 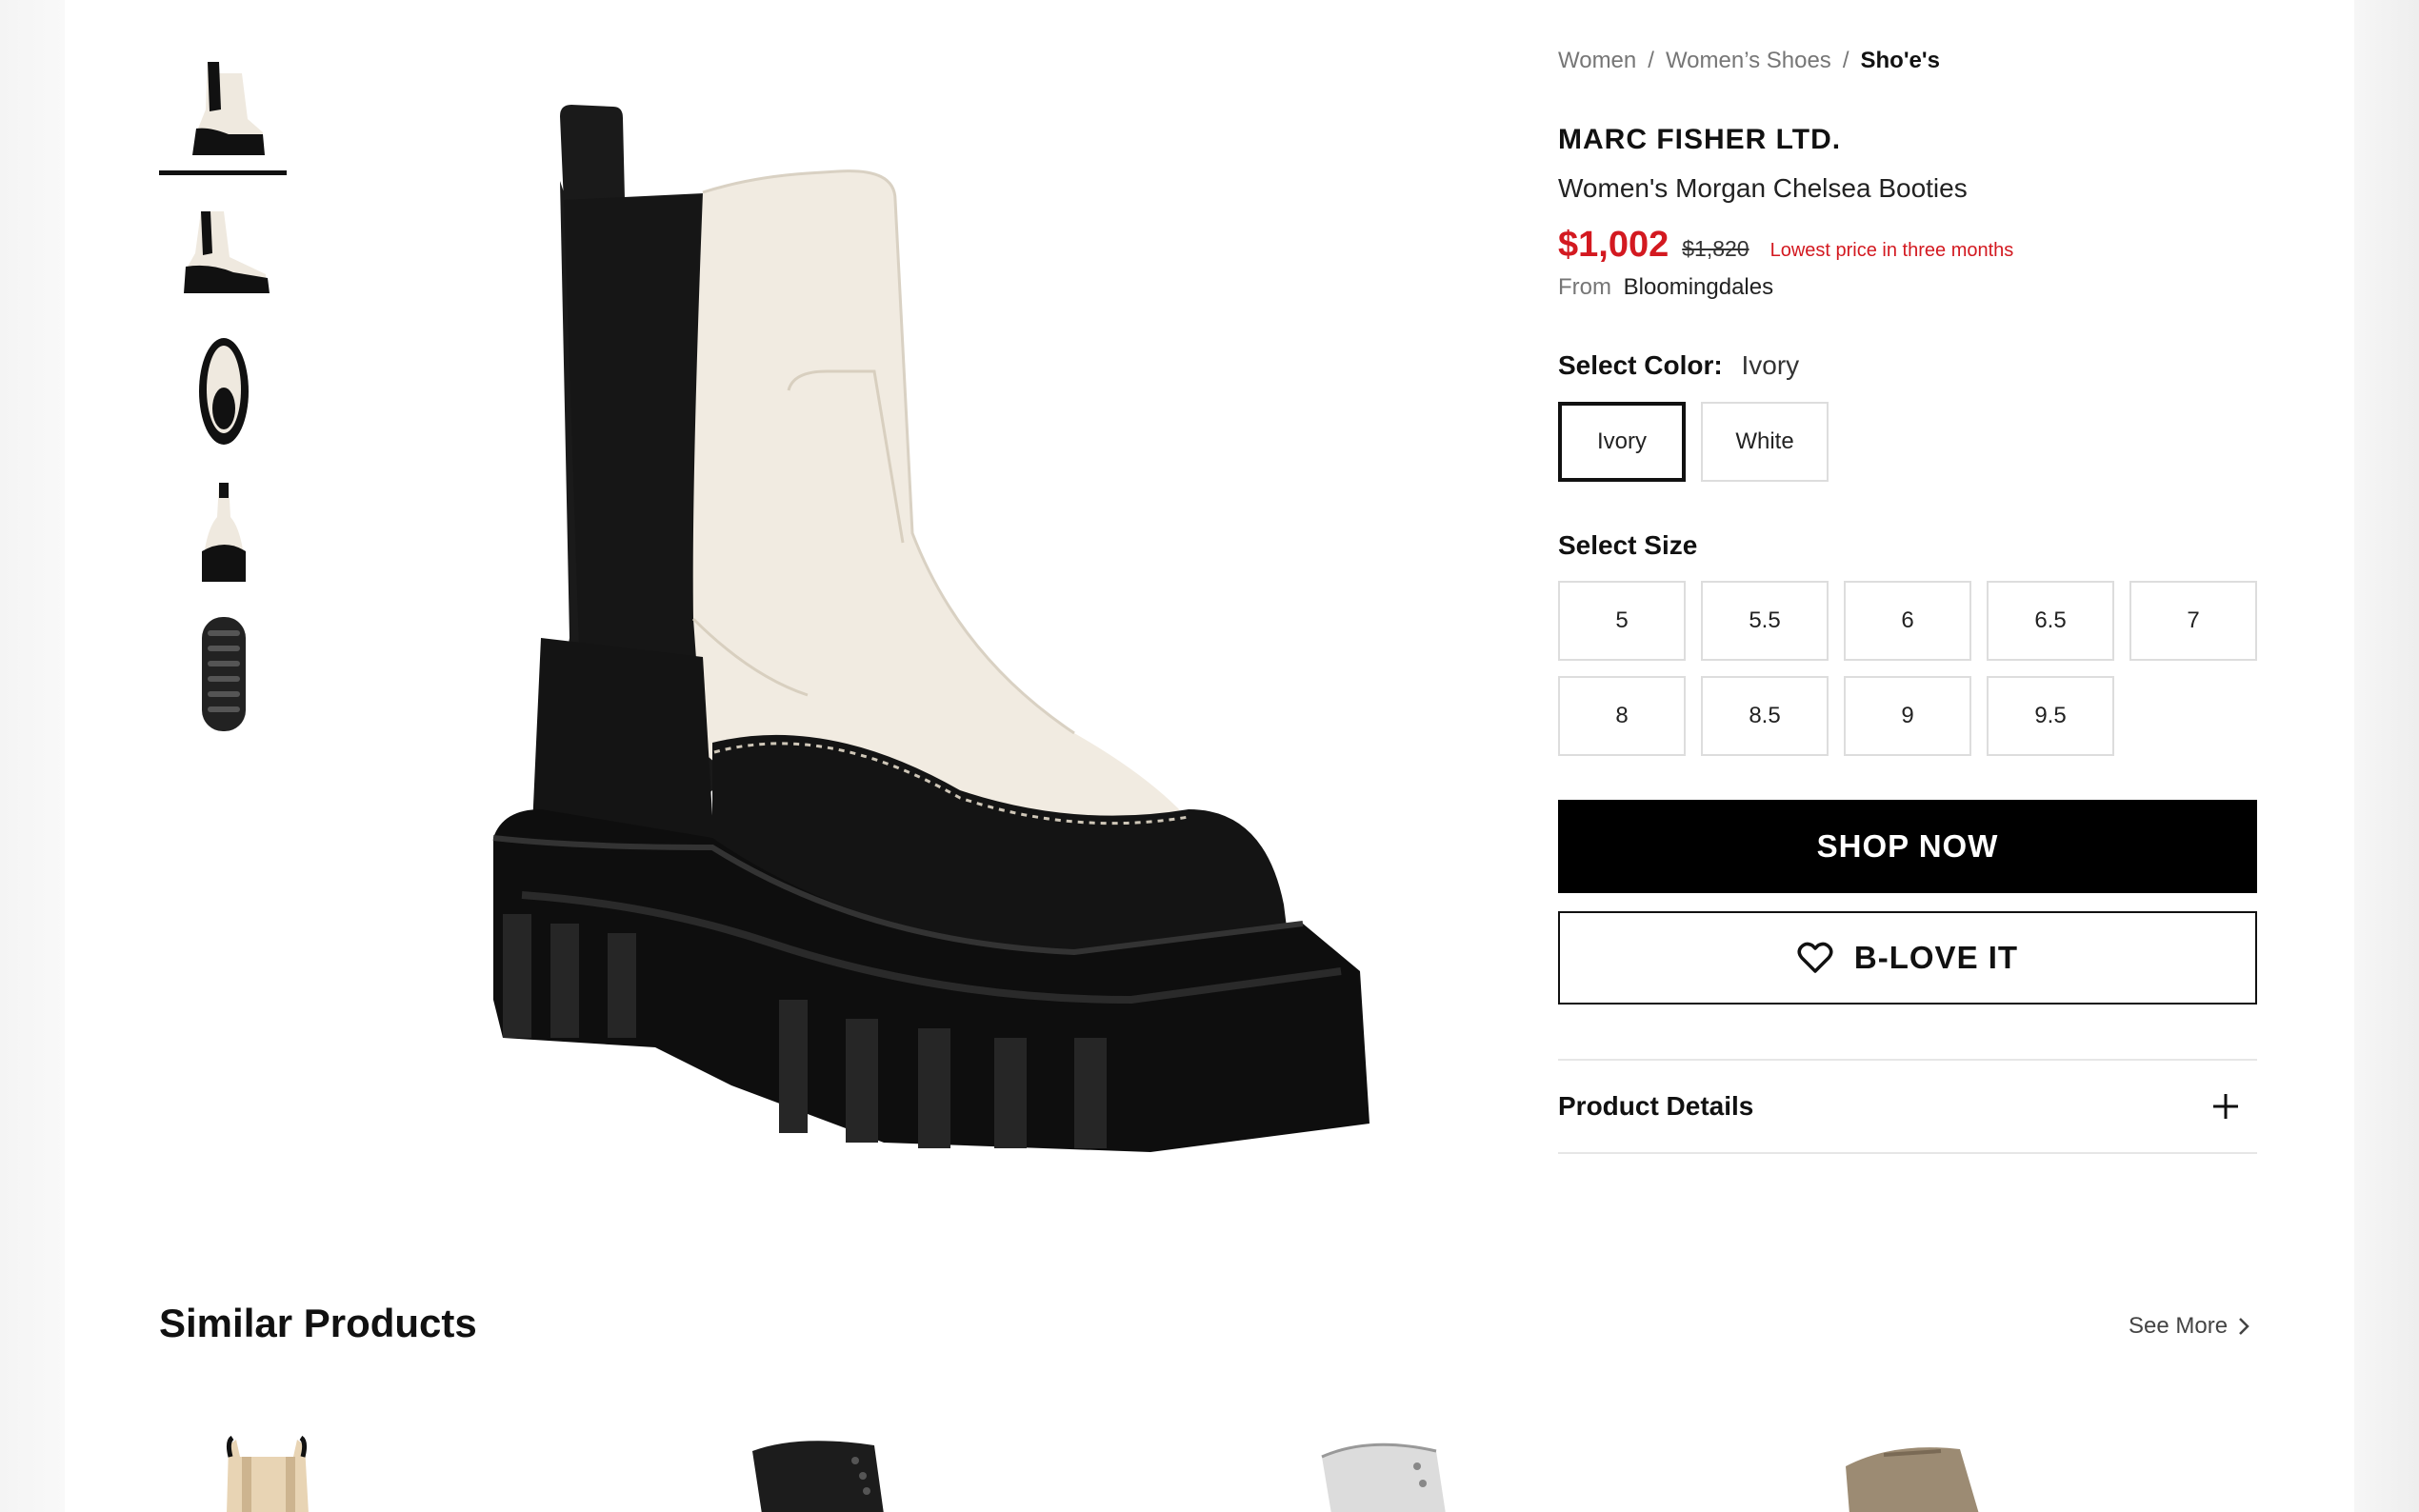 What do you see at coordinates (2179, 1326) in the screenshot?
I see `see-more-label: See More` at bounding box center [2179, 1326].